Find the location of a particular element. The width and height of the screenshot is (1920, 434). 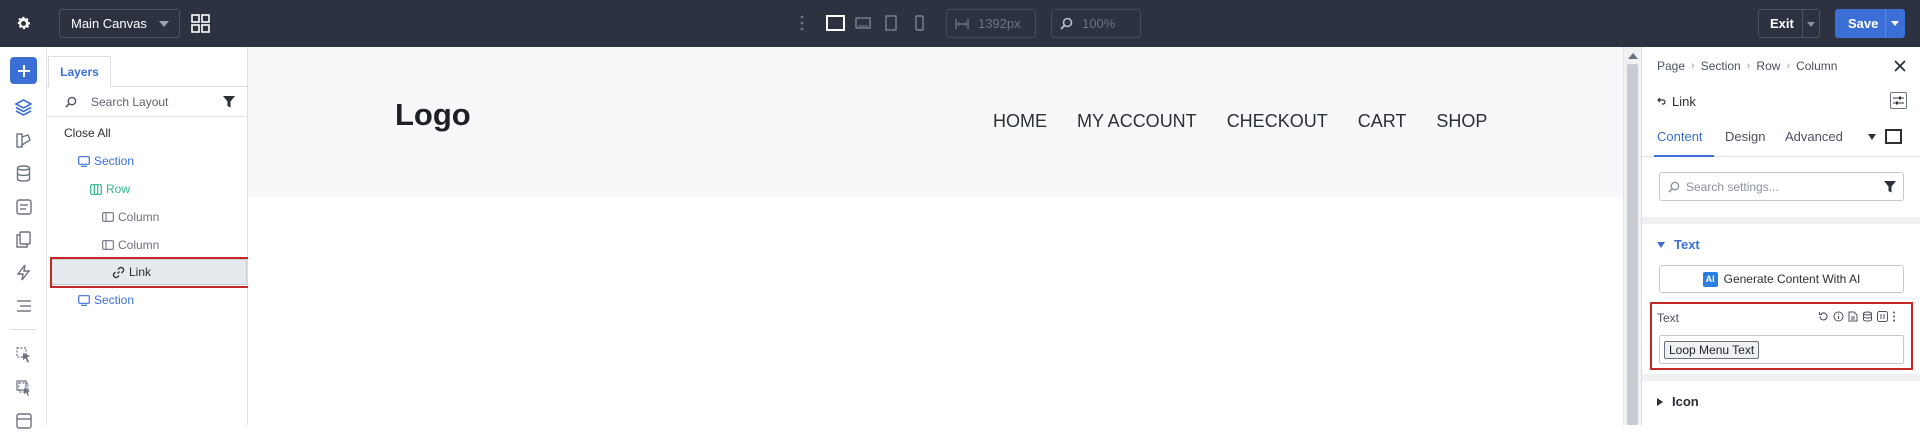

select-tool-button is located at coordinates (23, 355).